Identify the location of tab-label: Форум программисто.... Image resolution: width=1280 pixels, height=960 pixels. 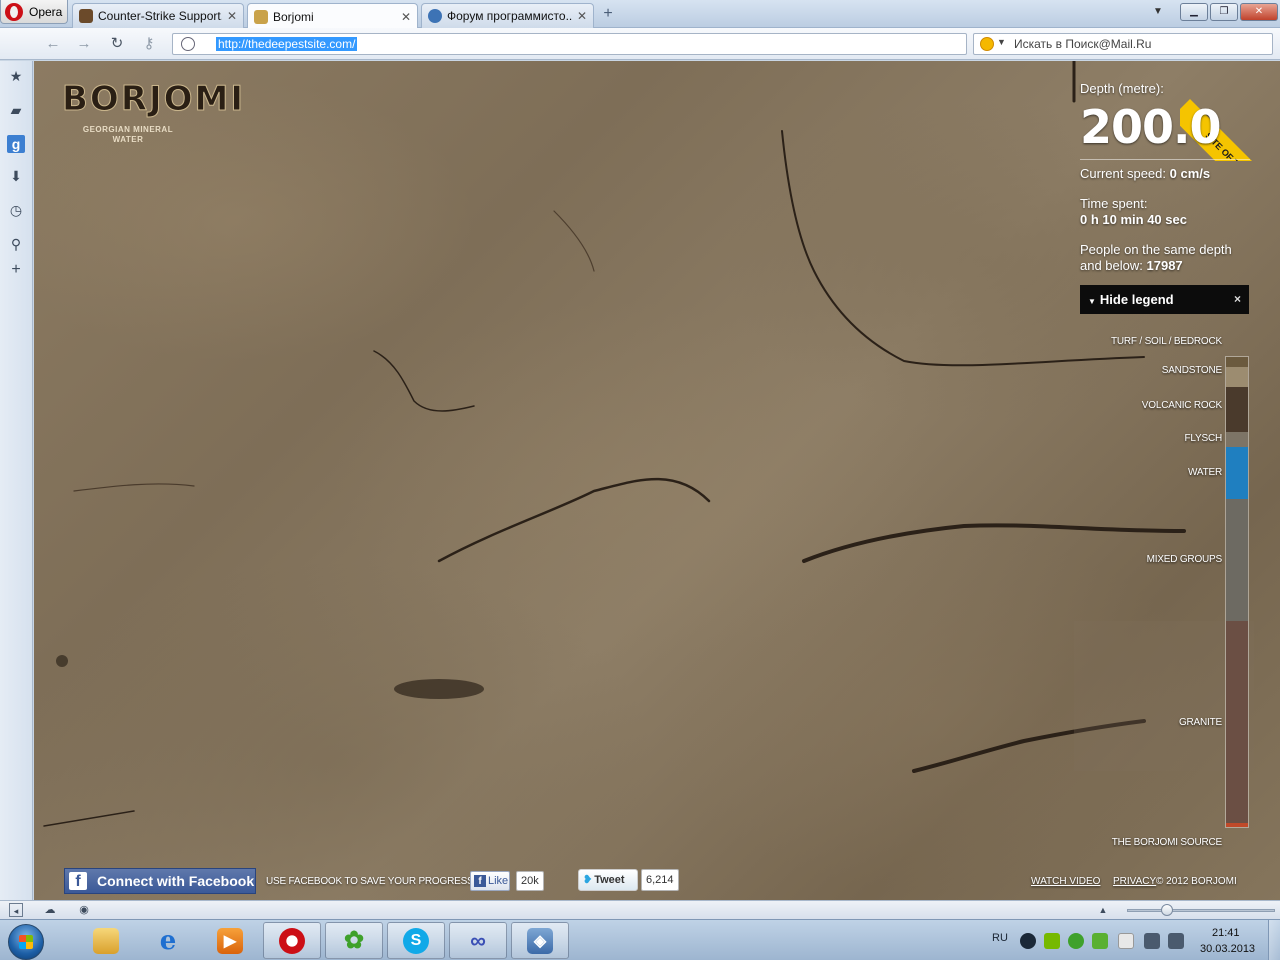
(509, 16).